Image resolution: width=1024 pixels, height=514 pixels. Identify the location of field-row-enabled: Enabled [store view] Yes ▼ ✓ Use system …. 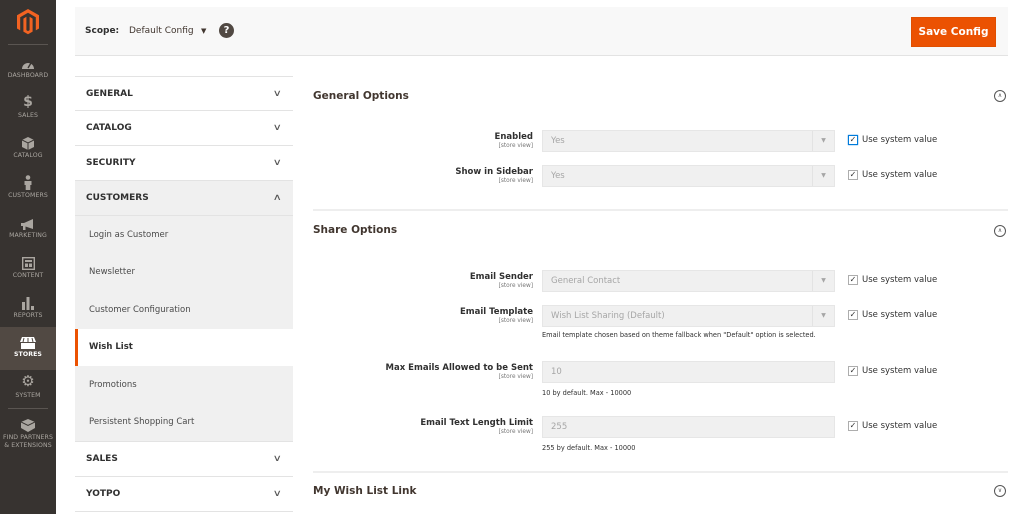
(660, 145).